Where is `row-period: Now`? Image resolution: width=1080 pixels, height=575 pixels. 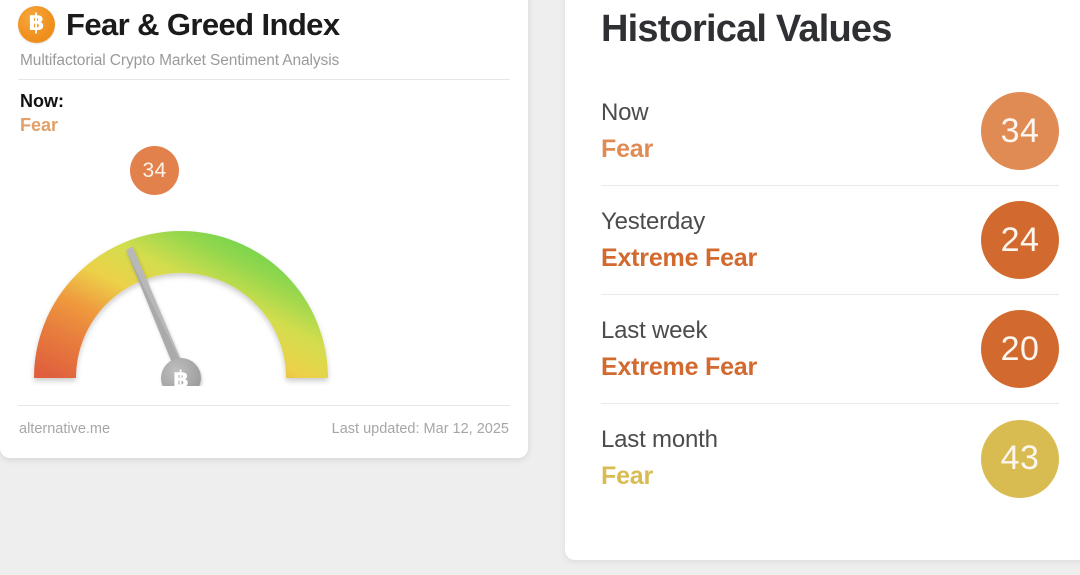 row-period: Now is located at coordinates (625, 112).